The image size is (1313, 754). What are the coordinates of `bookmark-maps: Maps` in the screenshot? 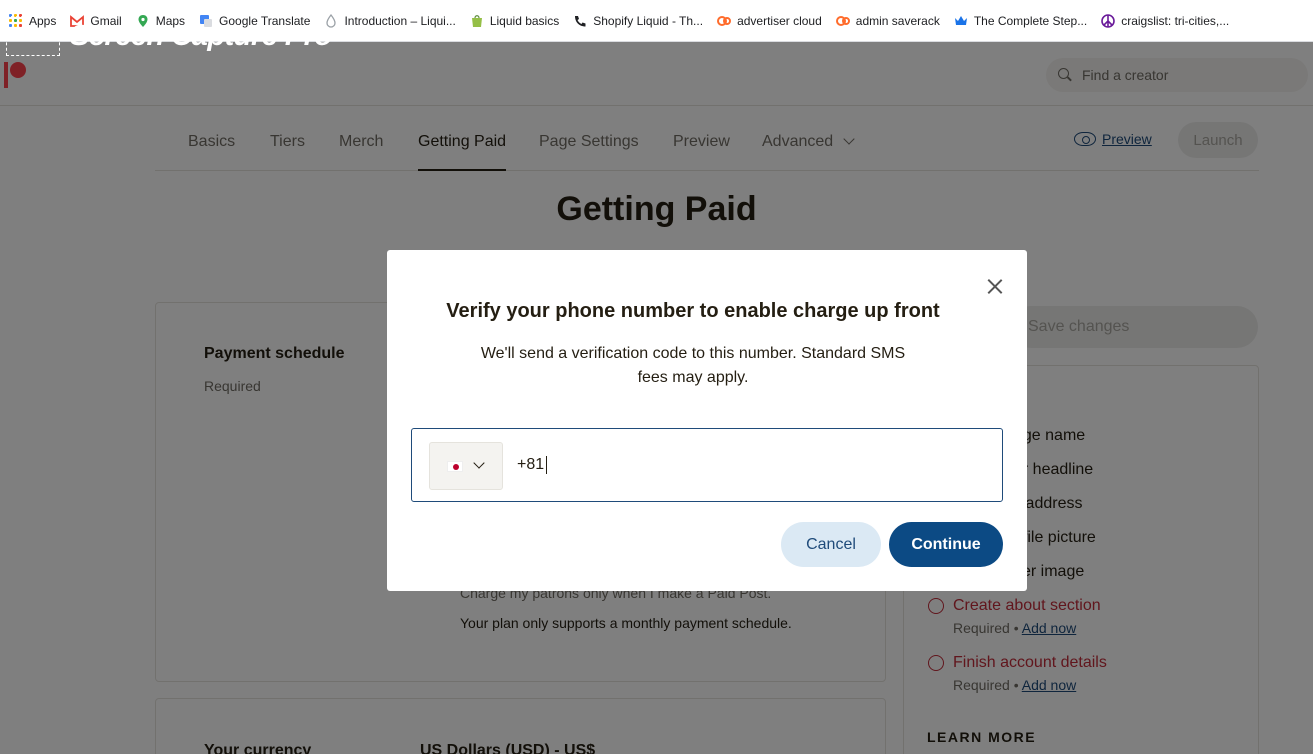 It's located at (160, 20).